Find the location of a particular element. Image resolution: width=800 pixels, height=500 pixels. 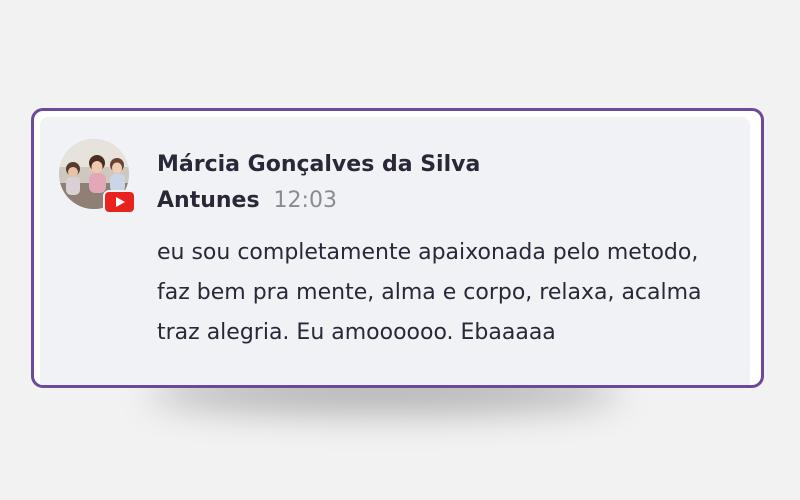

youtube-icon is located at coordinates (119, 202).